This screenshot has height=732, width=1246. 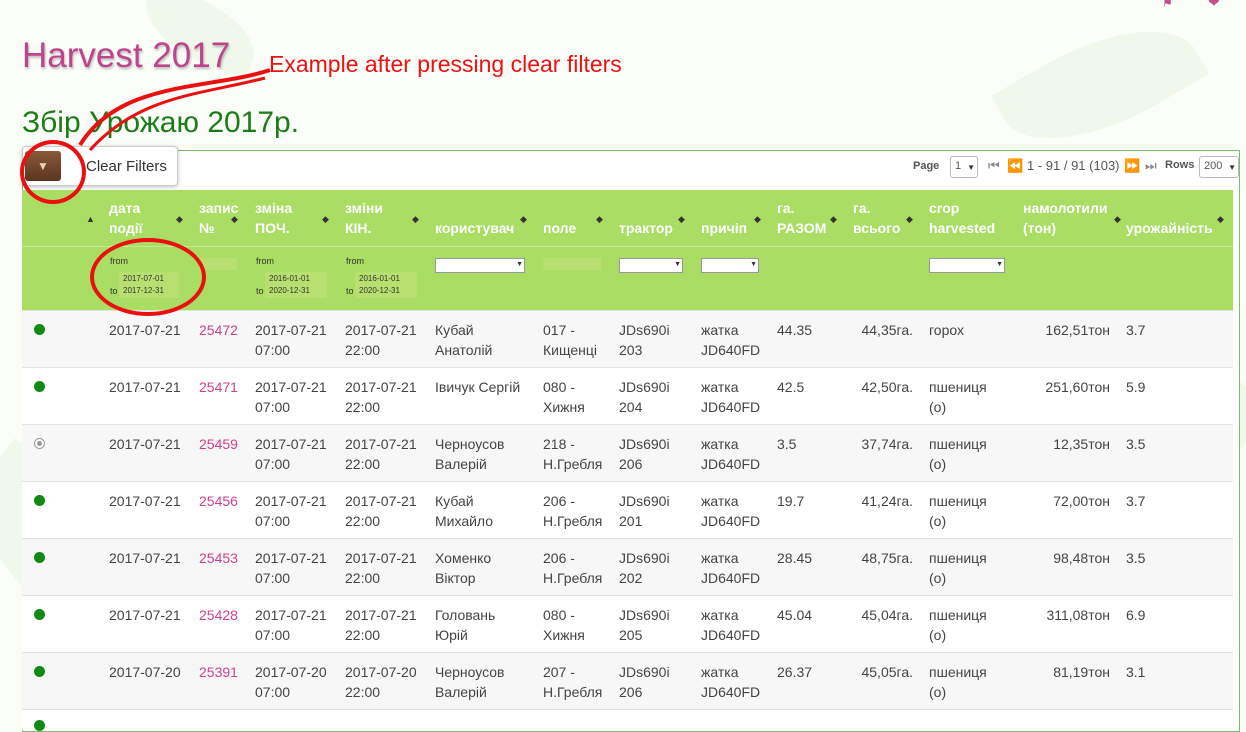 I want to click on cell-text: 203, so click(x=631, y=350).